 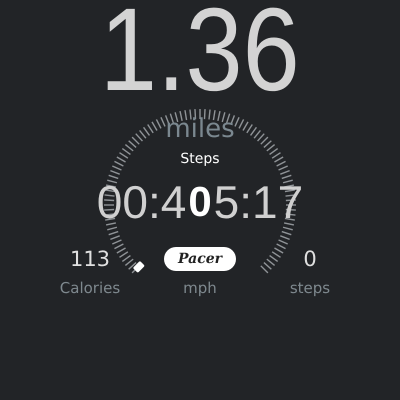 What do you see at coordinates (200, 202) in the screenshot?
I see `overlay-value: 0` at bounding box center [200, 202].